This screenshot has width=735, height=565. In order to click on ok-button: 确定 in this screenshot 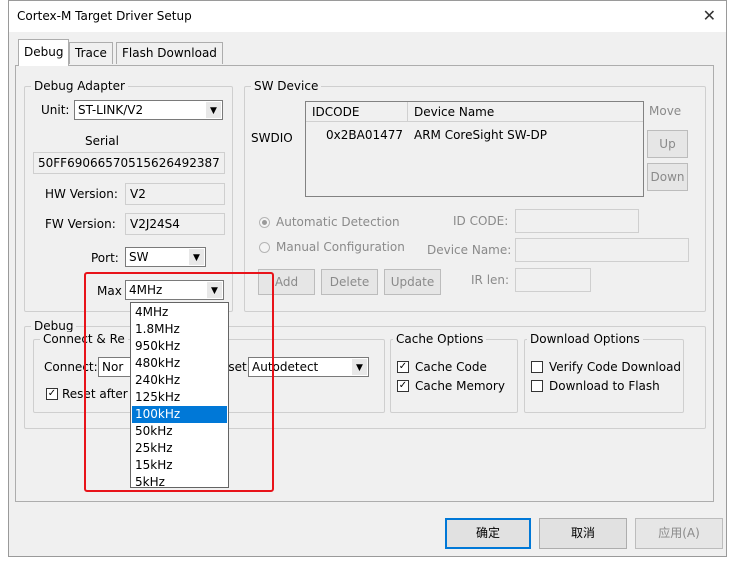, I will do `click(488, 533)`.